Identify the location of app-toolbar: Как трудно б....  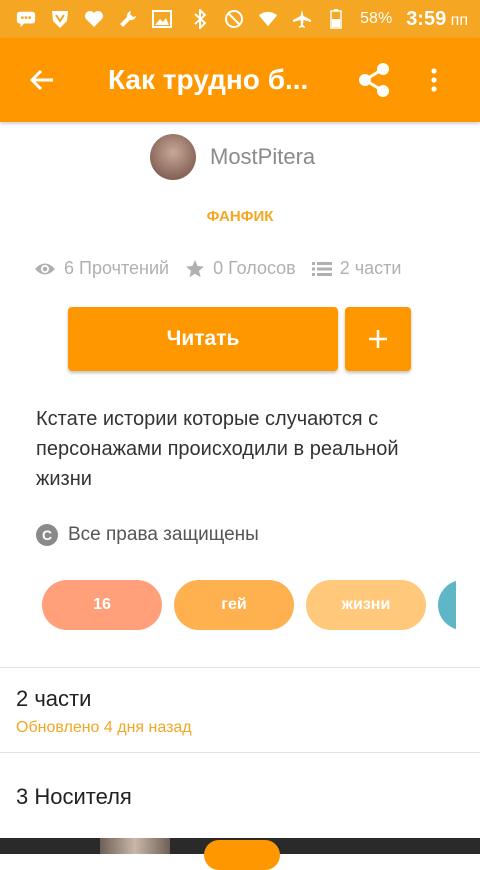
(240, 80).